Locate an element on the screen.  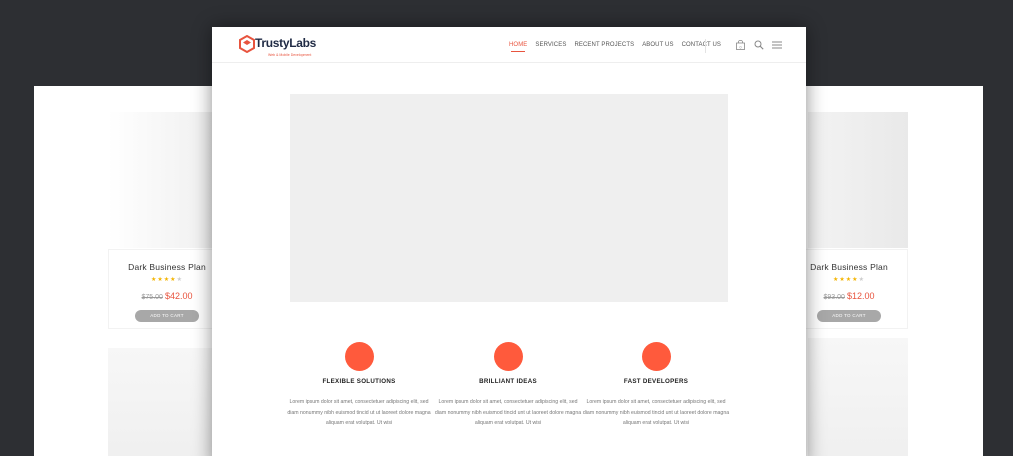
product-price: $93.00 $12.00 is located at coordinates (849, 295).